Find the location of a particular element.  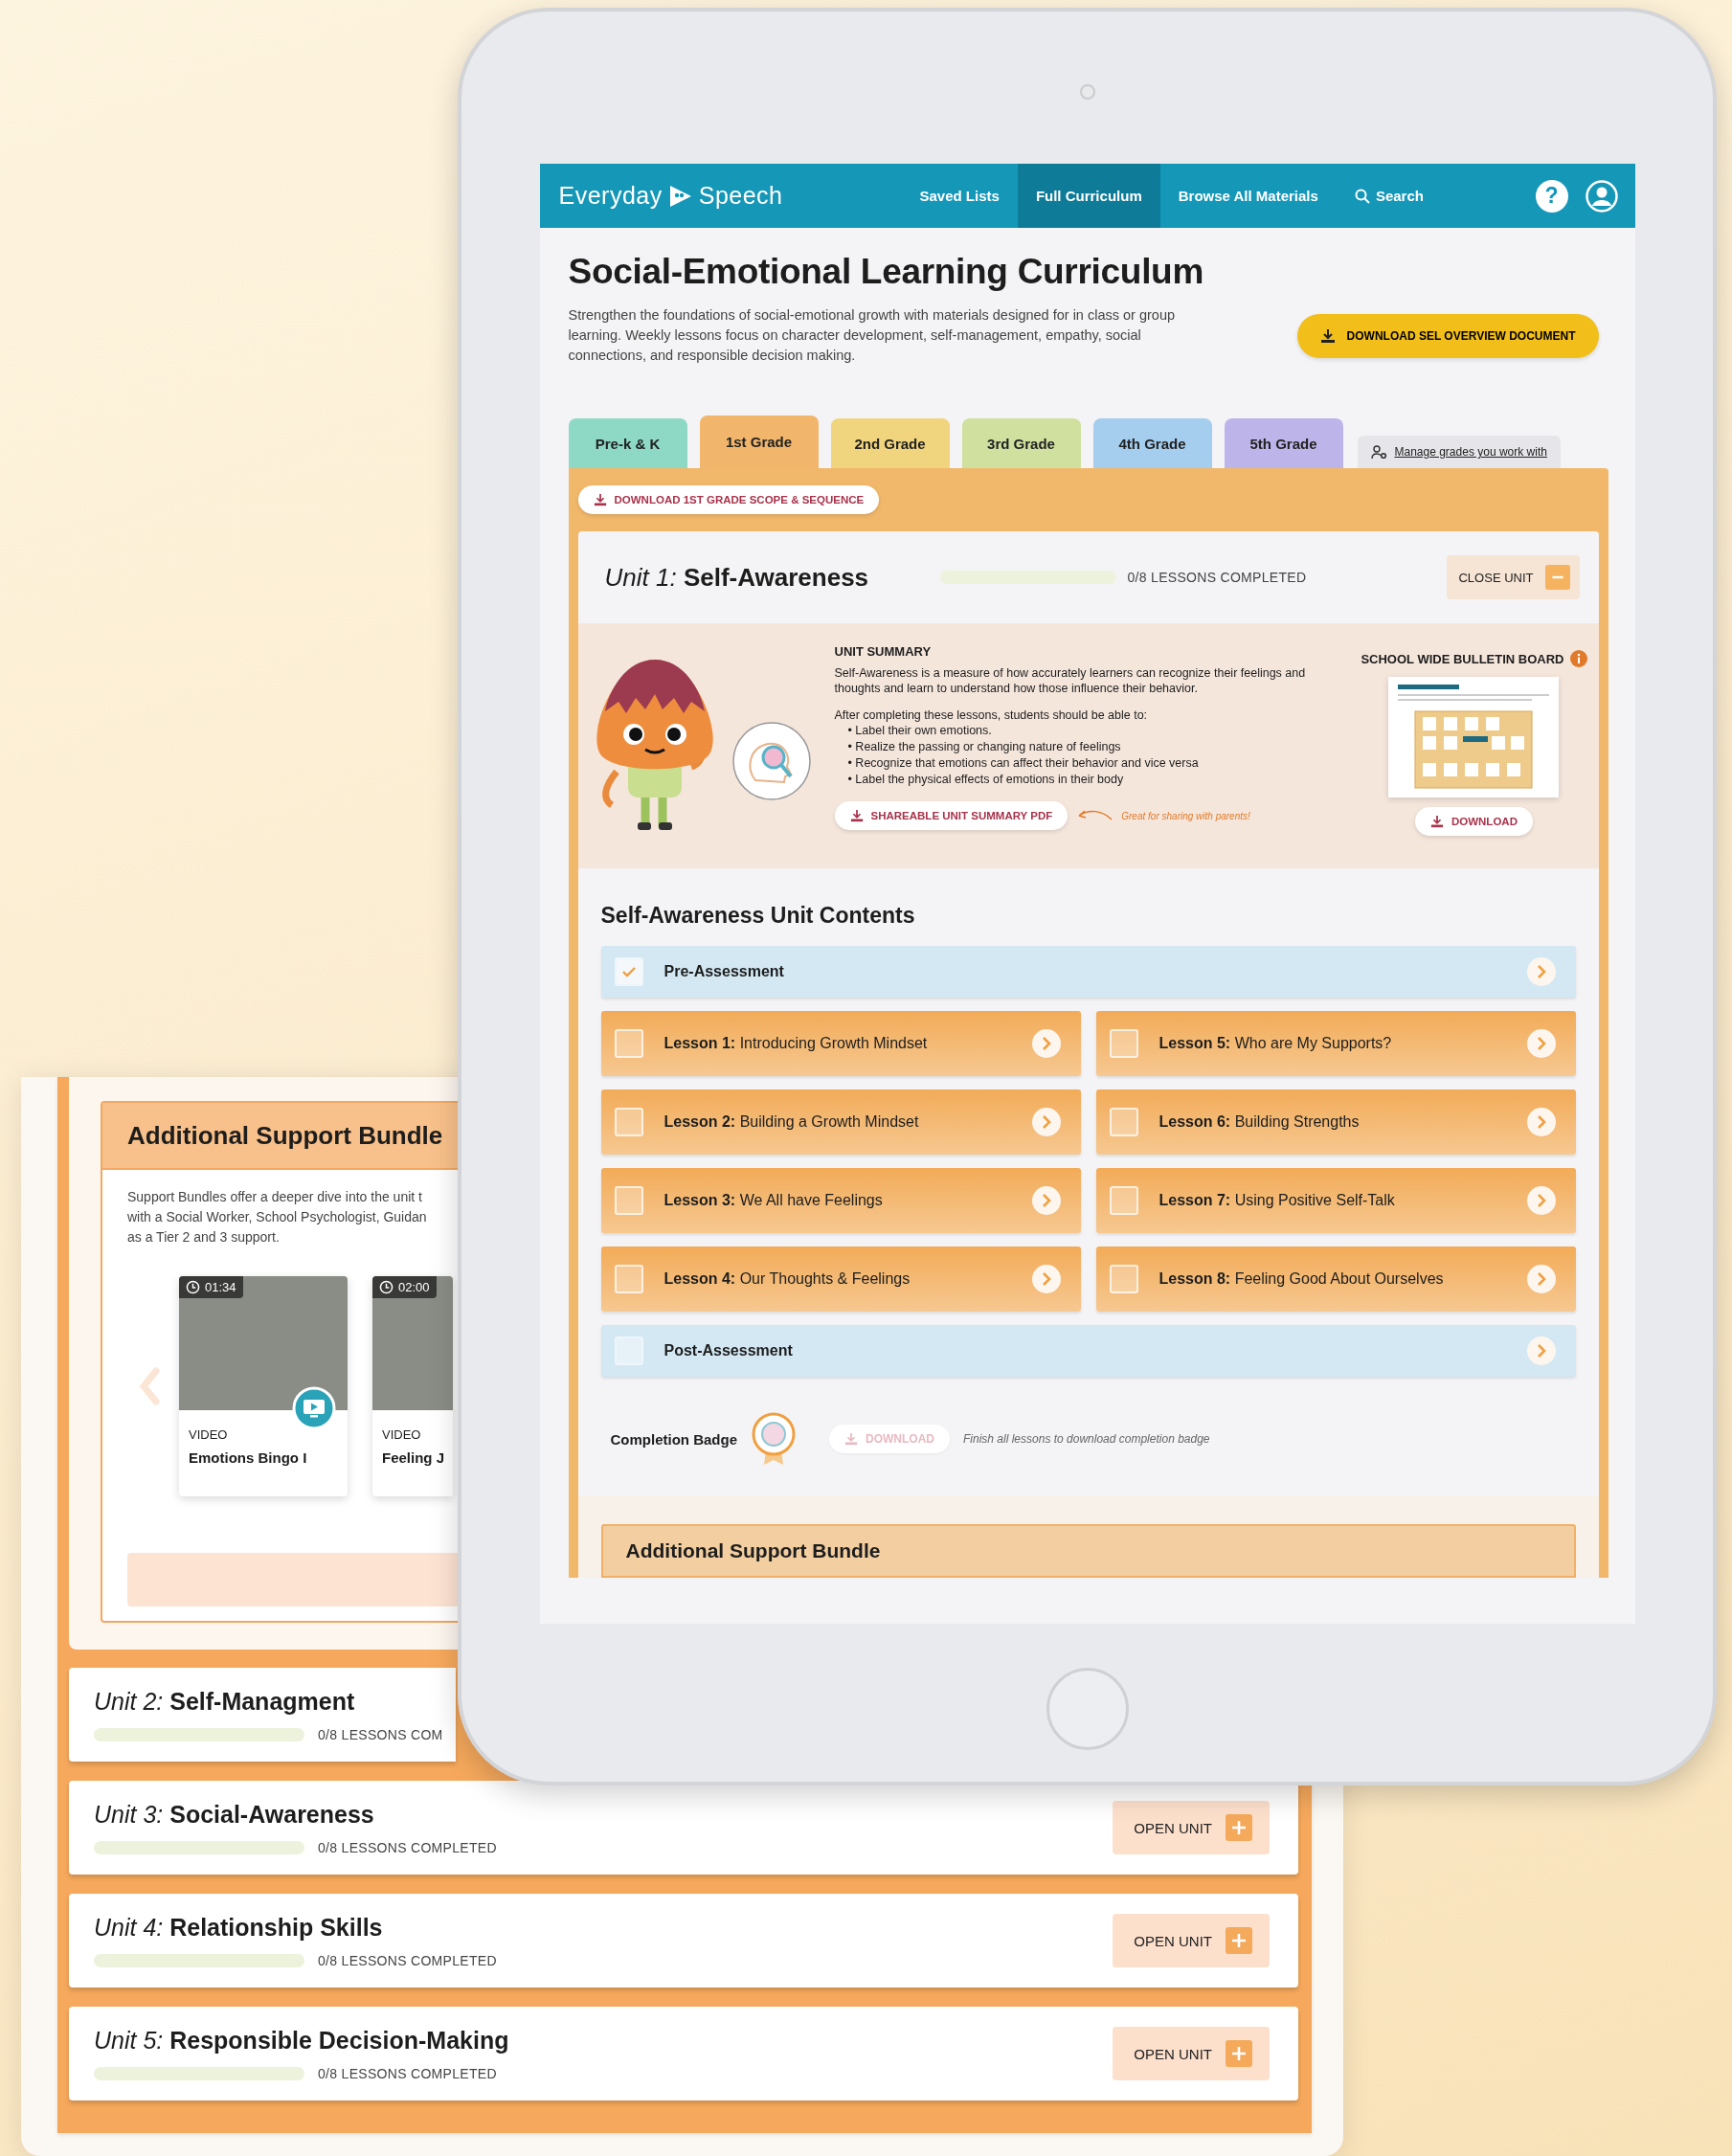

page-description: Strengthen the foundations of social-emotional growth with materials designed for in class or group learning. Weekly lessons focus on character development, self-management, empathy, social connections, and responsible decision making. is located at coordinates (872, 335).